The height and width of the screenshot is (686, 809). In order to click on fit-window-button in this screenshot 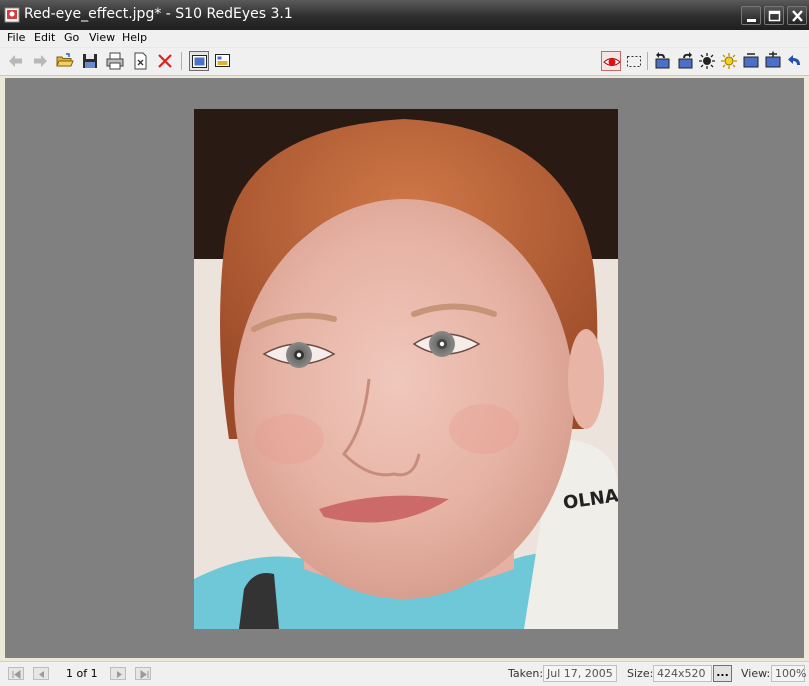, I will do `click(199, 61)`.